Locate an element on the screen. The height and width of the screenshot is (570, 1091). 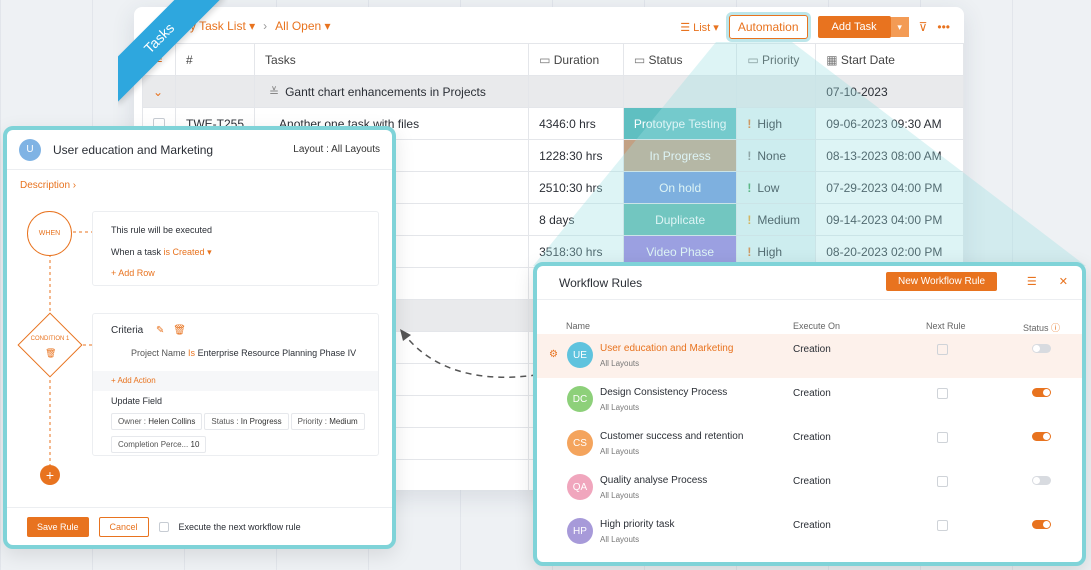
owner-chip: Owner : Helen Collins is located at coordinates (157, 421).